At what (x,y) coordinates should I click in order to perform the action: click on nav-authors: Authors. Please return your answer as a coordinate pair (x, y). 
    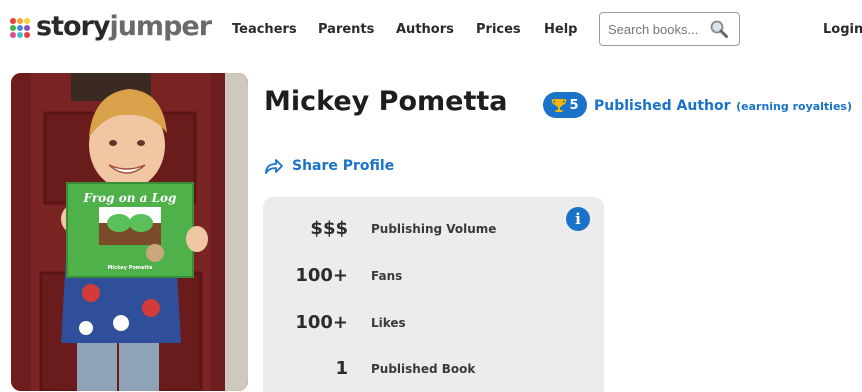
    Looking at the image, I should click on (425, 30).